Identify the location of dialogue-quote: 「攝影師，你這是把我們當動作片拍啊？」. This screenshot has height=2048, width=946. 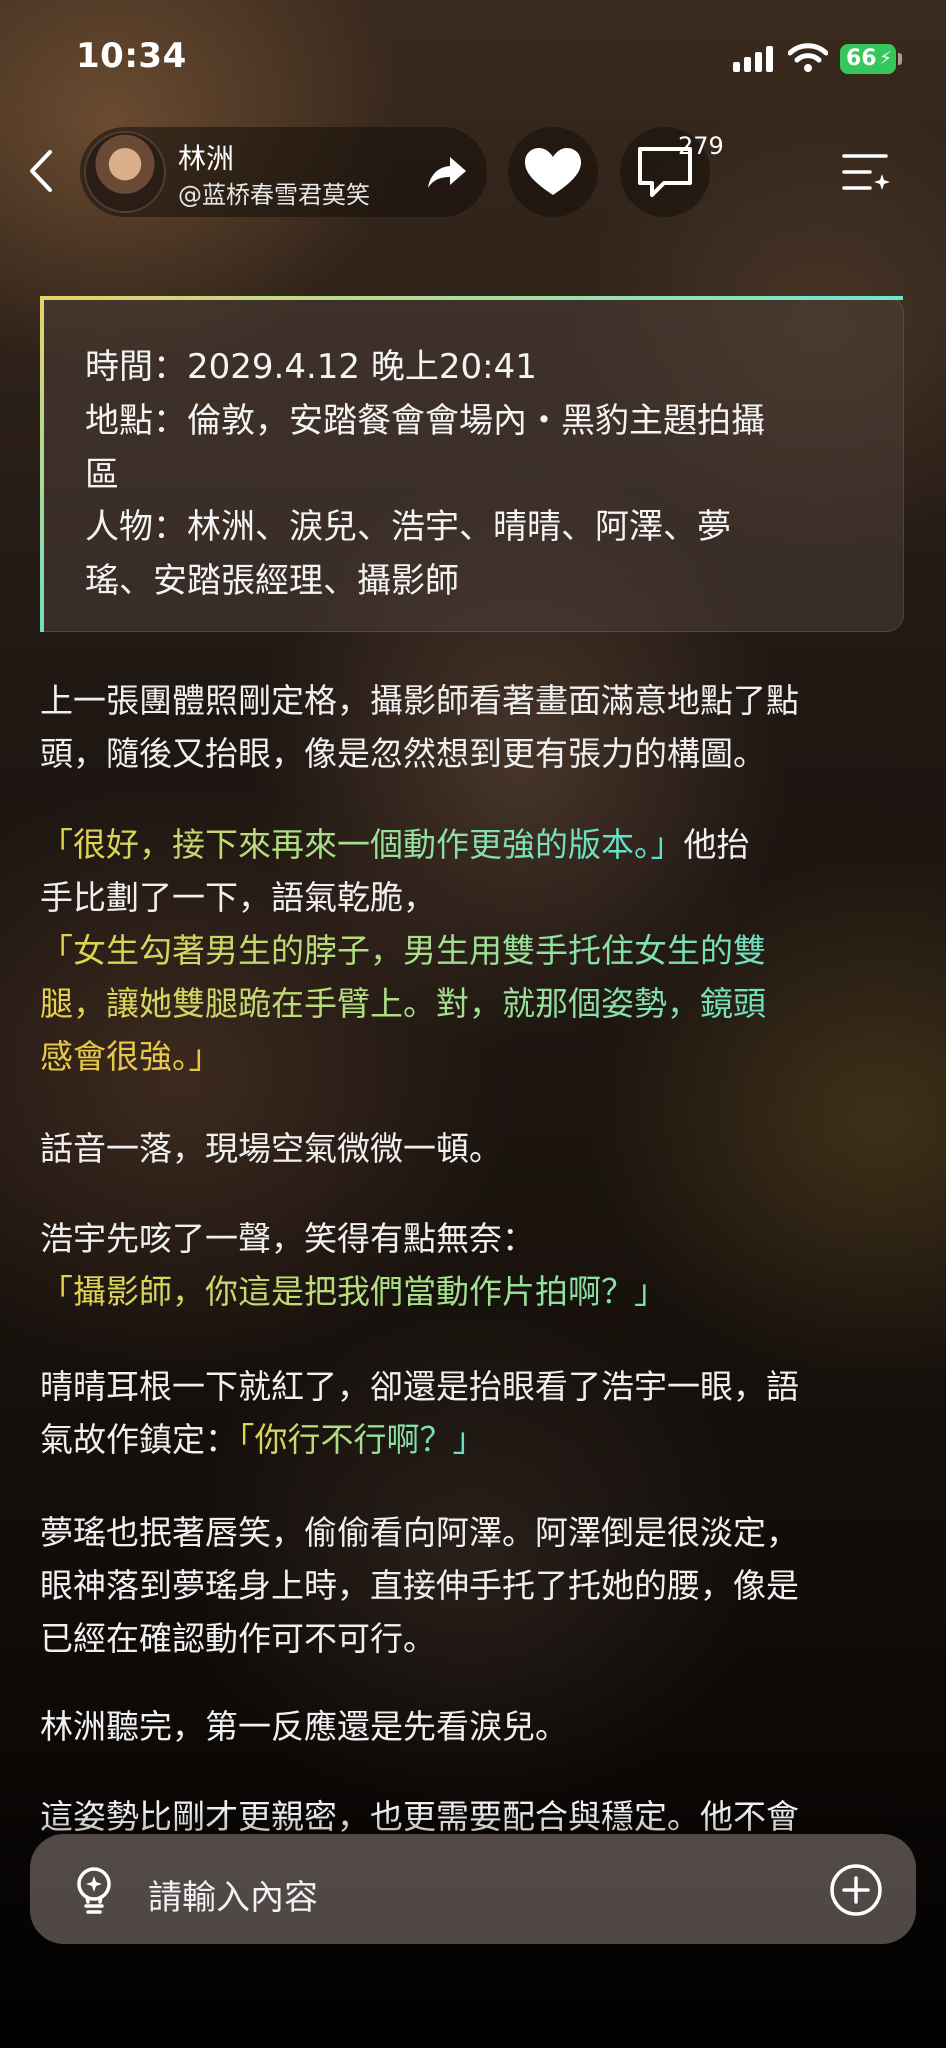
(473, 1291).